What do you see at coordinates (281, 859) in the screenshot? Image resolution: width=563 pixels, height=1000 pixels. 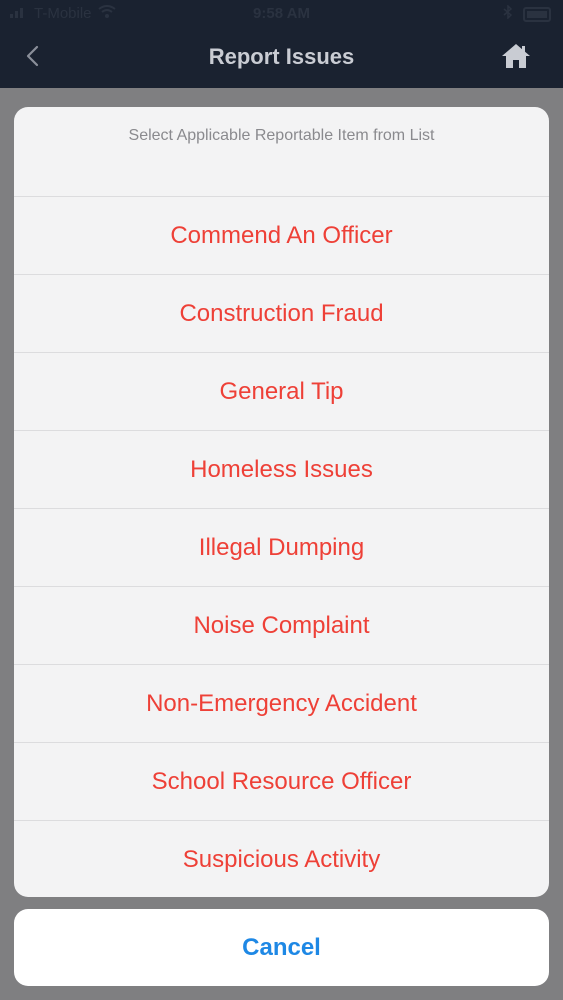 I see `item-suspicious-activity: Suspicious Activity` at bounding box center [281, 859].